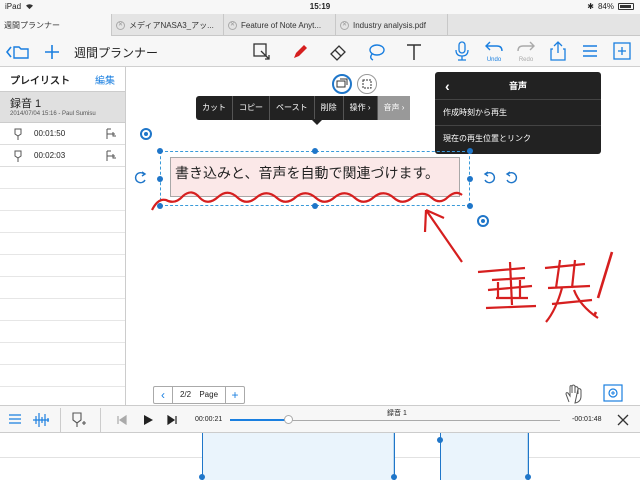 The width and height of the screenshot is (640, 480). What do you see at coordinates (163, 395) in the screenshot?
I see `prev-page-button: ‹` at bounding box center [163, 395].